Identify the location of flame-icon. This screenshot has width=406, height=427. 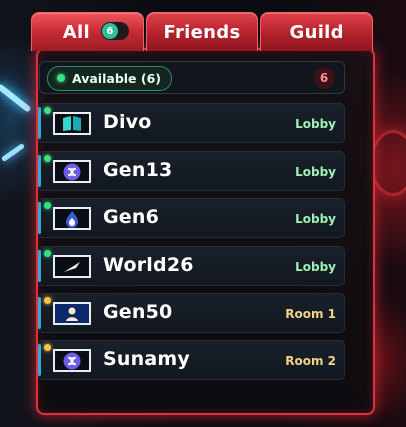
(72, 219).